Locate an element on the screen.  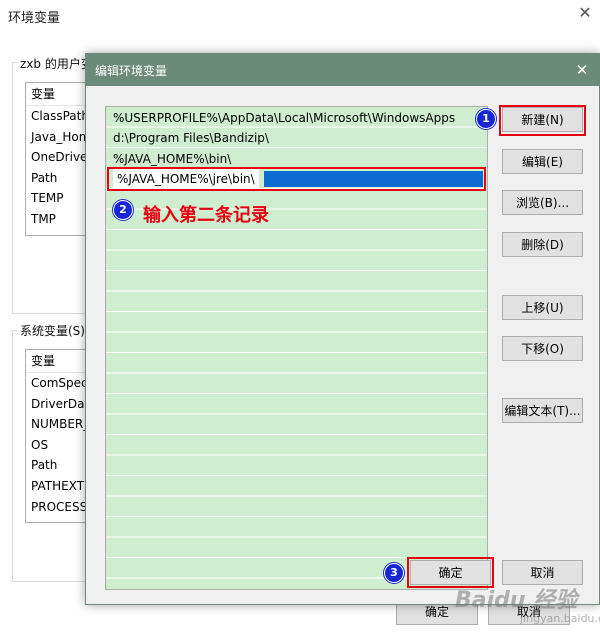
highlight-editing-row is located at coordinates (296, 179).